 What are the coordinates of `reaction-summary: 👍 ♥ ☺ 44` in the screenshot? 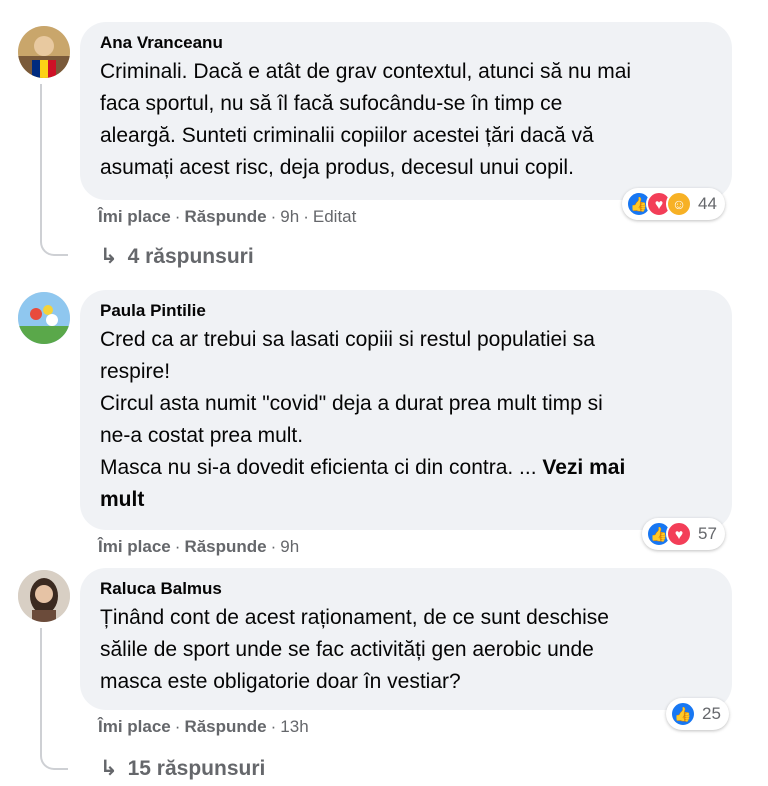 It's located at (673, 204).